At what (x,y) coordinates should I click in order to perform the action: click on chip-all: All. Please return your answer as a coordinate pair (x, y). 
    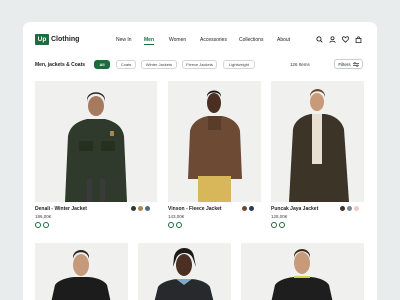
    Looking at the image, I should click on (102, 64).